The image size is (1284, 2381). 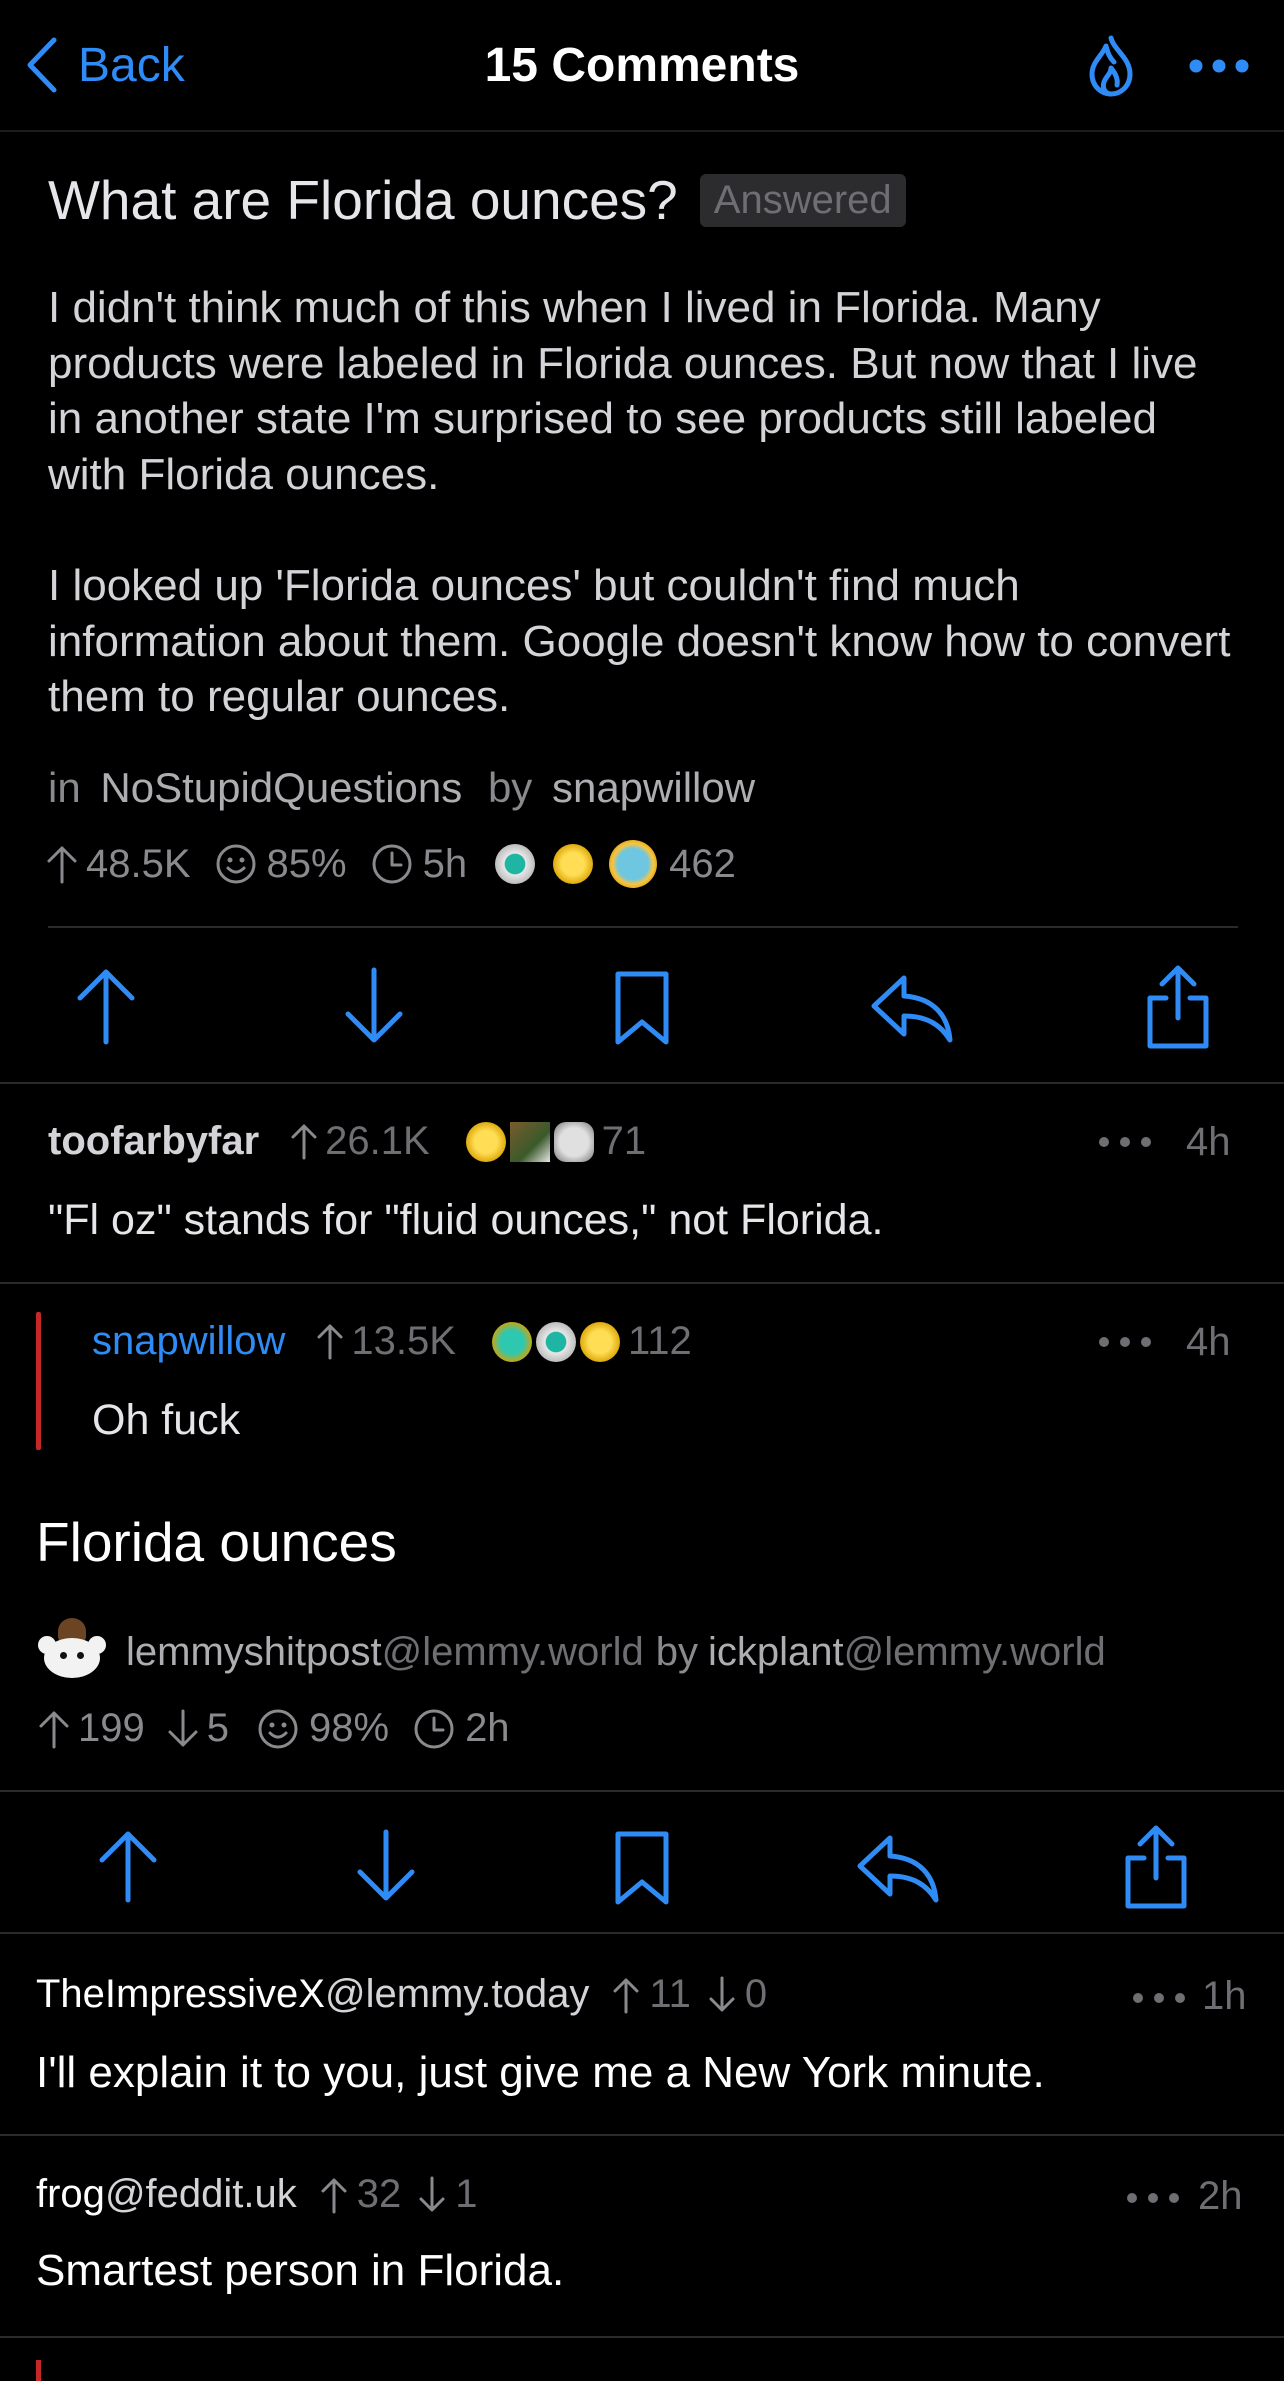 What do you see at coordinates (457, 1994) in the screenshot?
I see `comment-instance: @lemmy.today` at bounding box center [457, 1994].